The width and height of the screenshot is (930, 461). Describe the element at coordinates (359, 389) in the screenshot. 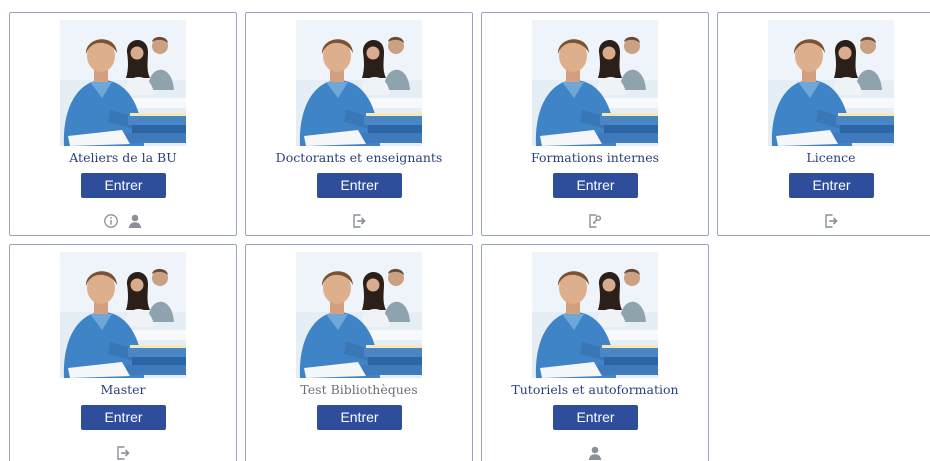

I see `course-title: Test Bibliothèques` at that location.